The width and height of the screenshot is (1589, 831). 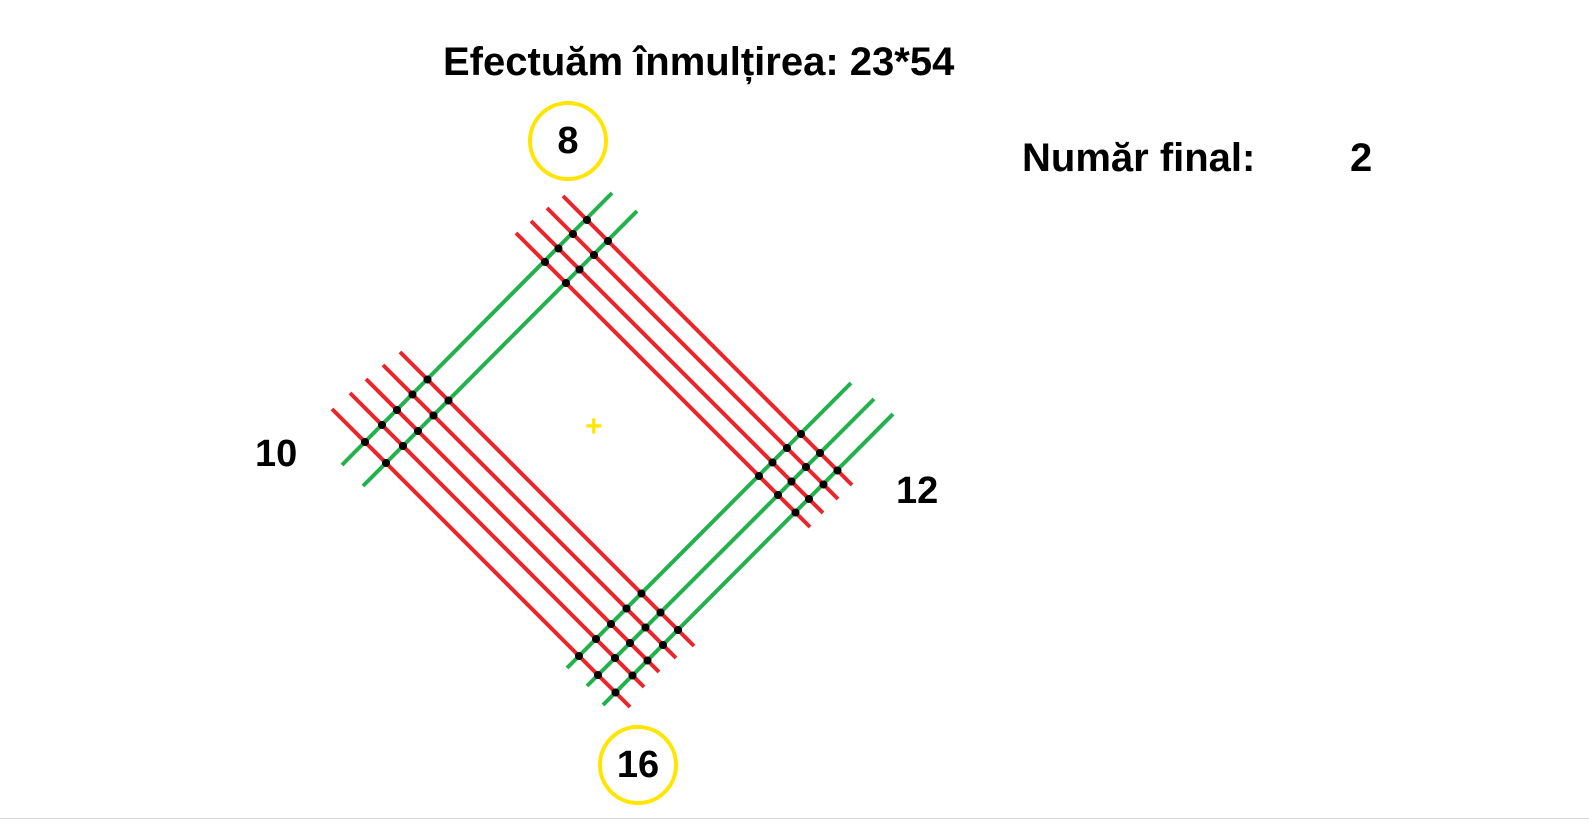 I want to click on center-plus-icon: +, so click(x=594, y=426).